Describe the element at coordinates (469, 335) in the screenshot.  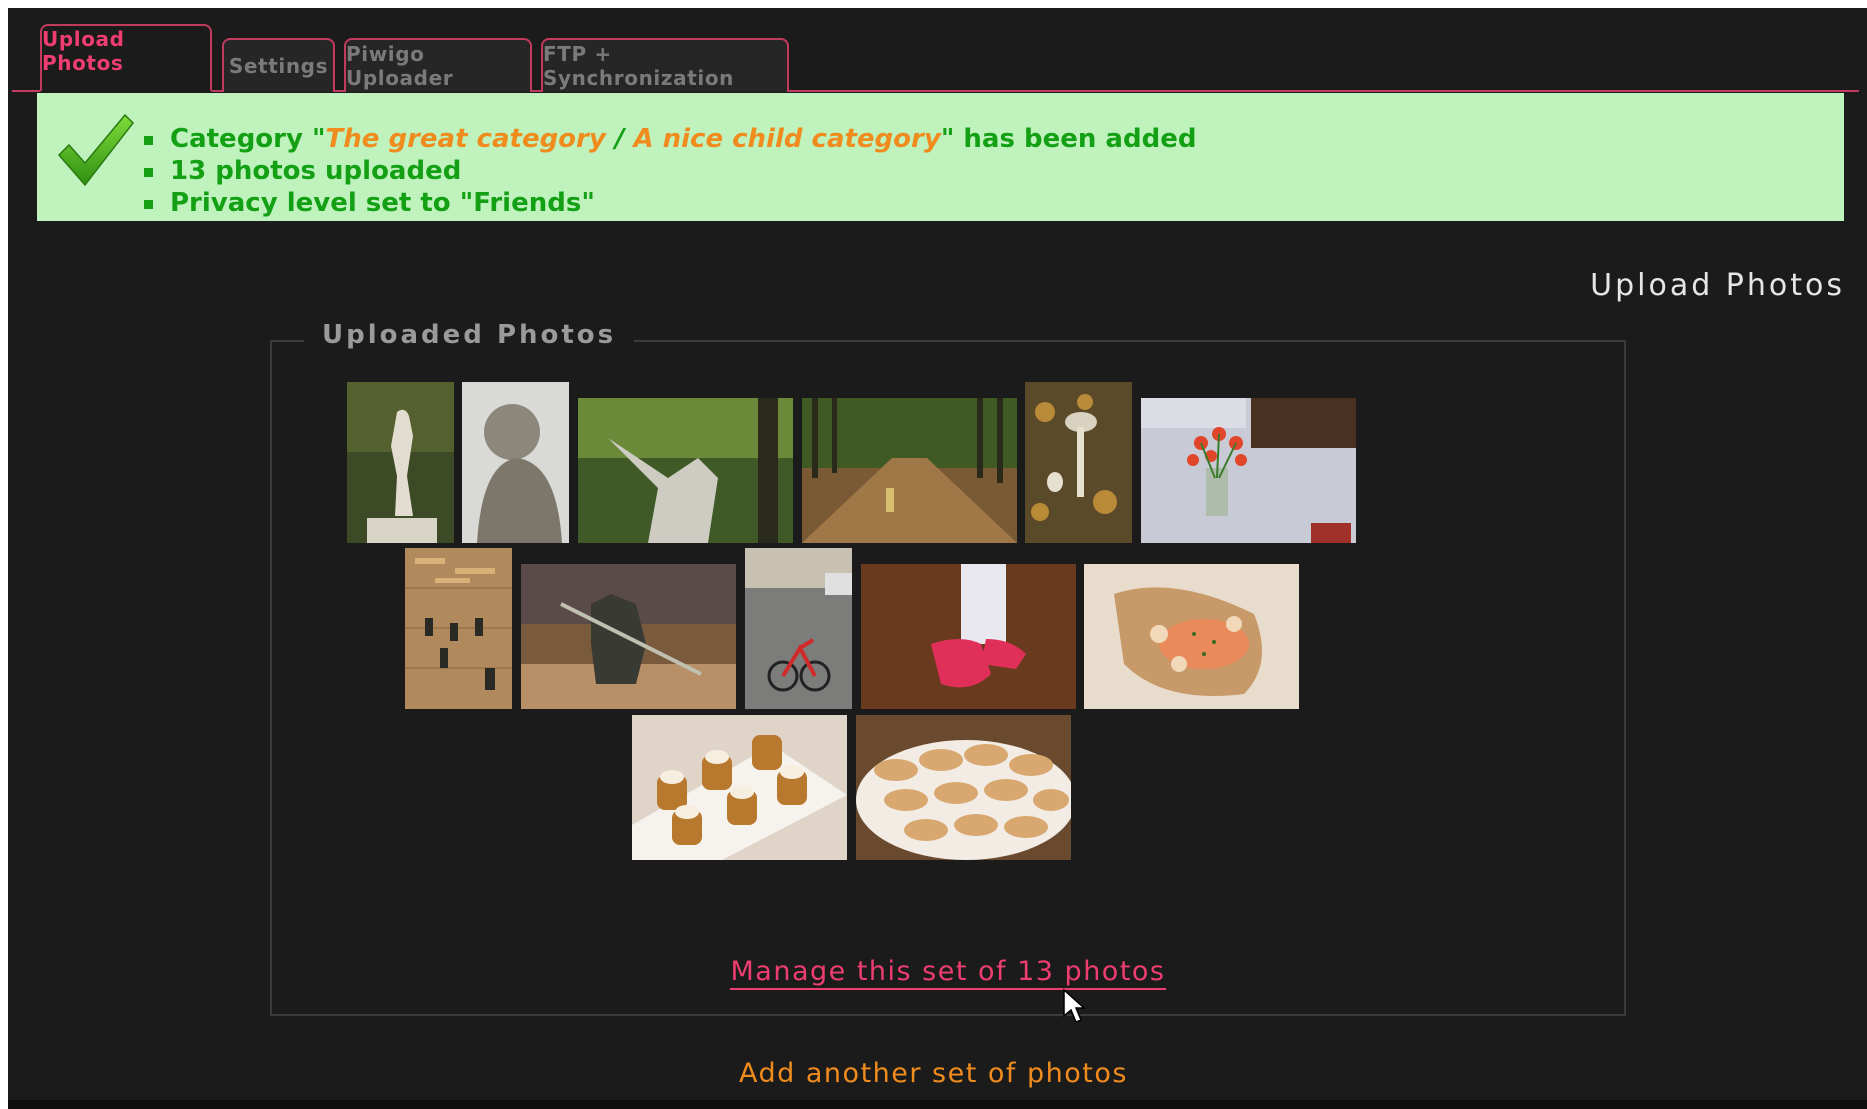
I see `uploaded-photos-legend: Uploaded Photos` at that location.